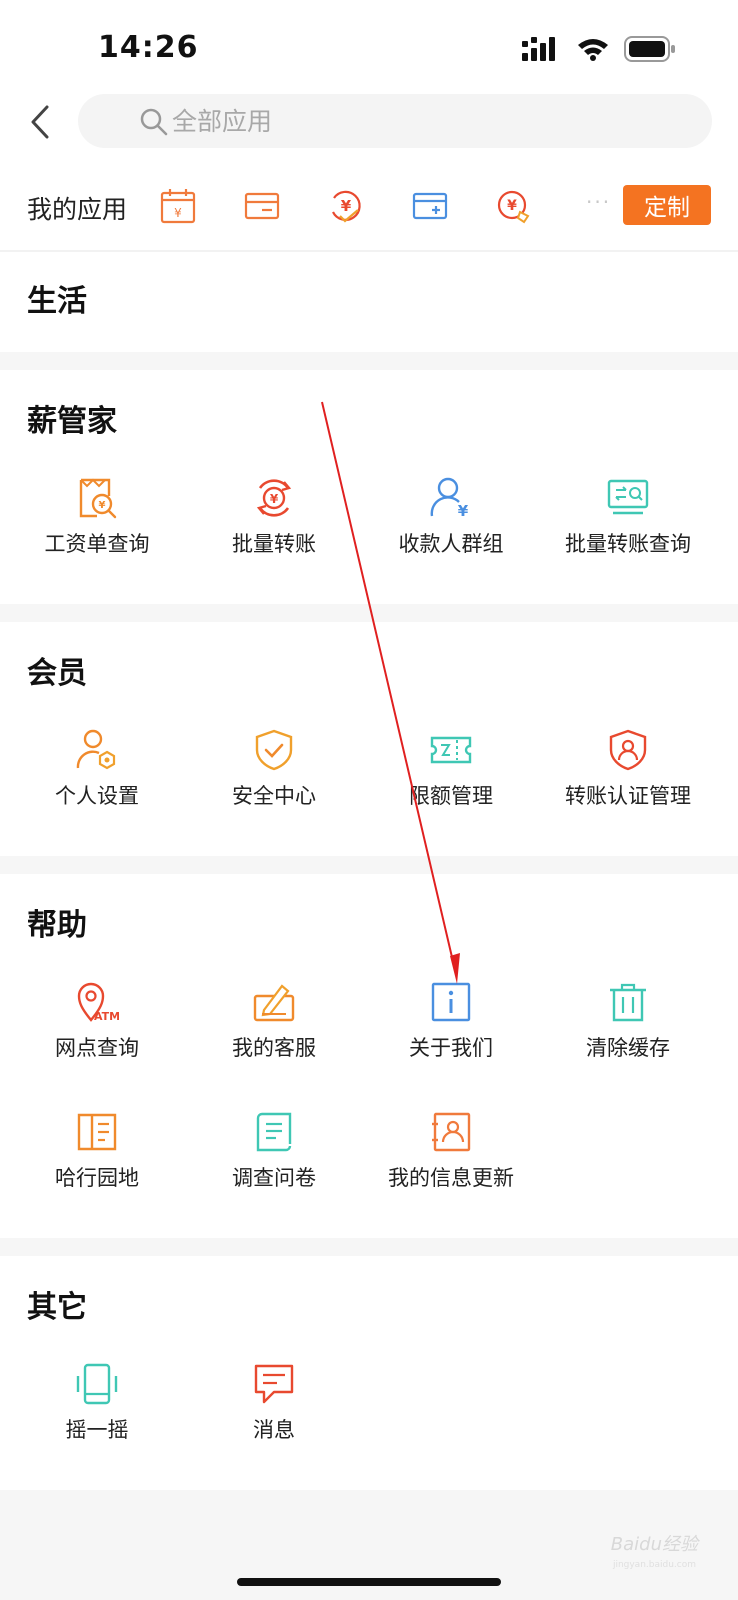 The image size is (738, 1600). I want to click on status-bar: 14:26, so click(369, 48).